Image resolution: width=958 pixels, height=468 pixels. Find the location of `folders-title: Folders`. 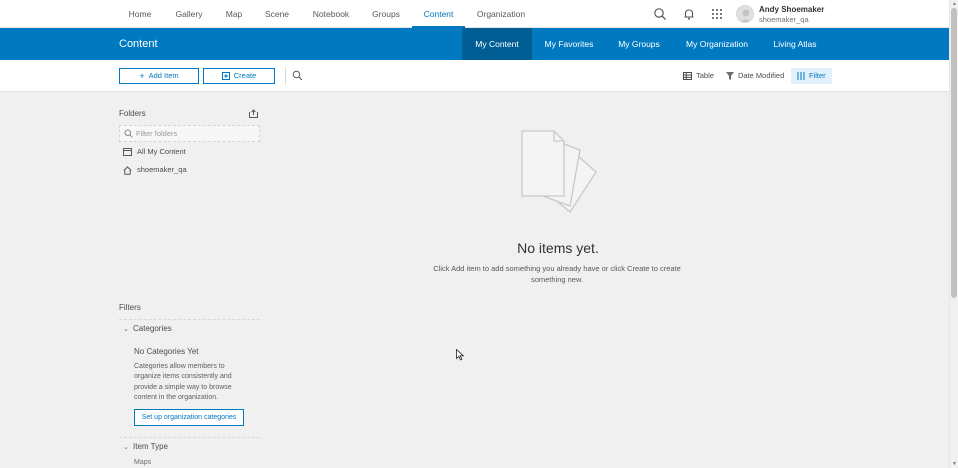

folders-title: Folders is located at coordinates (132, 113).